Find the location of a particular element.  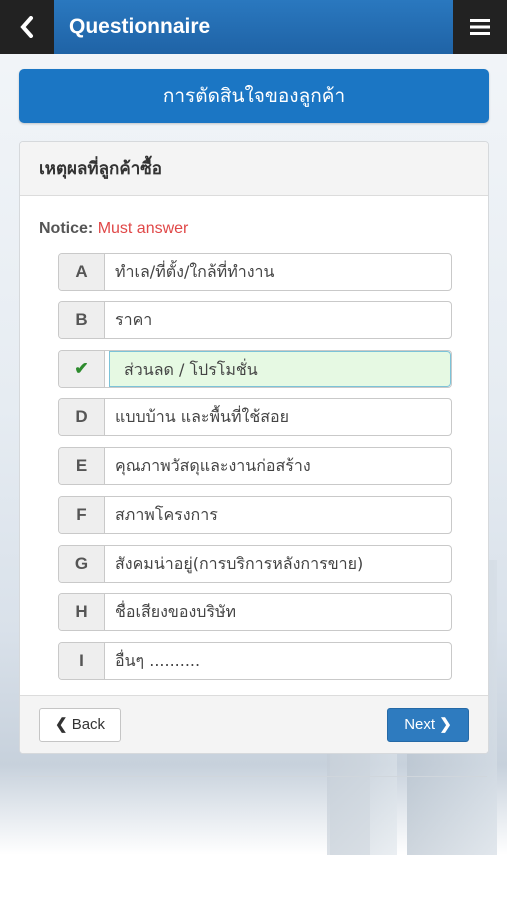

option-f: F สภาพโครงการ is located at coordinates (255, 515).